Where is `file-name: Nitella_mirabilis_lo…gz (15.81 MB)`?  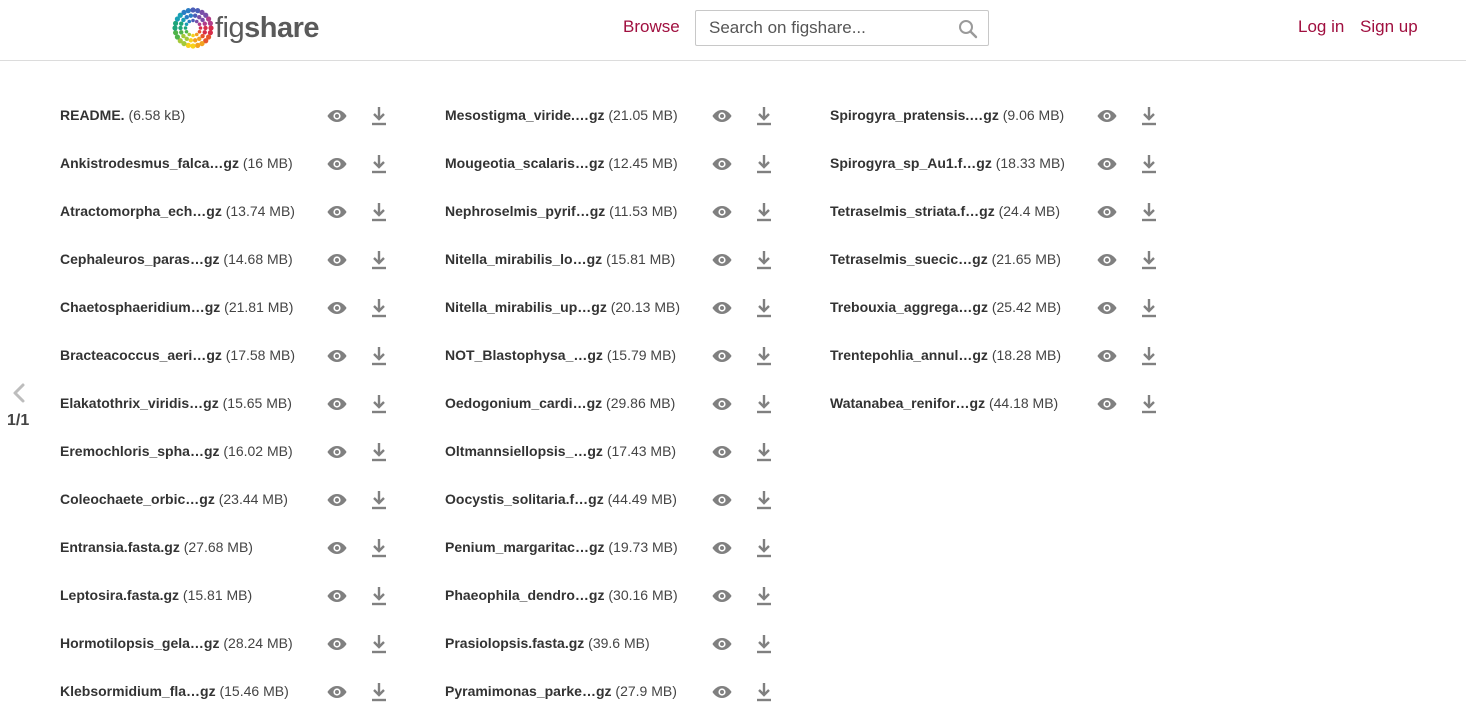 file-name: Nitella_mirabilis_lo…gz (15.81 MB) is located at coordinates (560, 259).